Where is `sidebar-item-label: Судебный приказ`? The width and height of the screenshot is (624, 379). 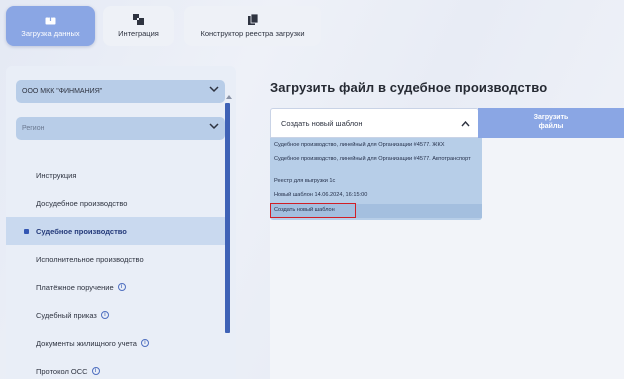
sidebar-item-label: Судебный приказ is located at coordinates (66, 315).